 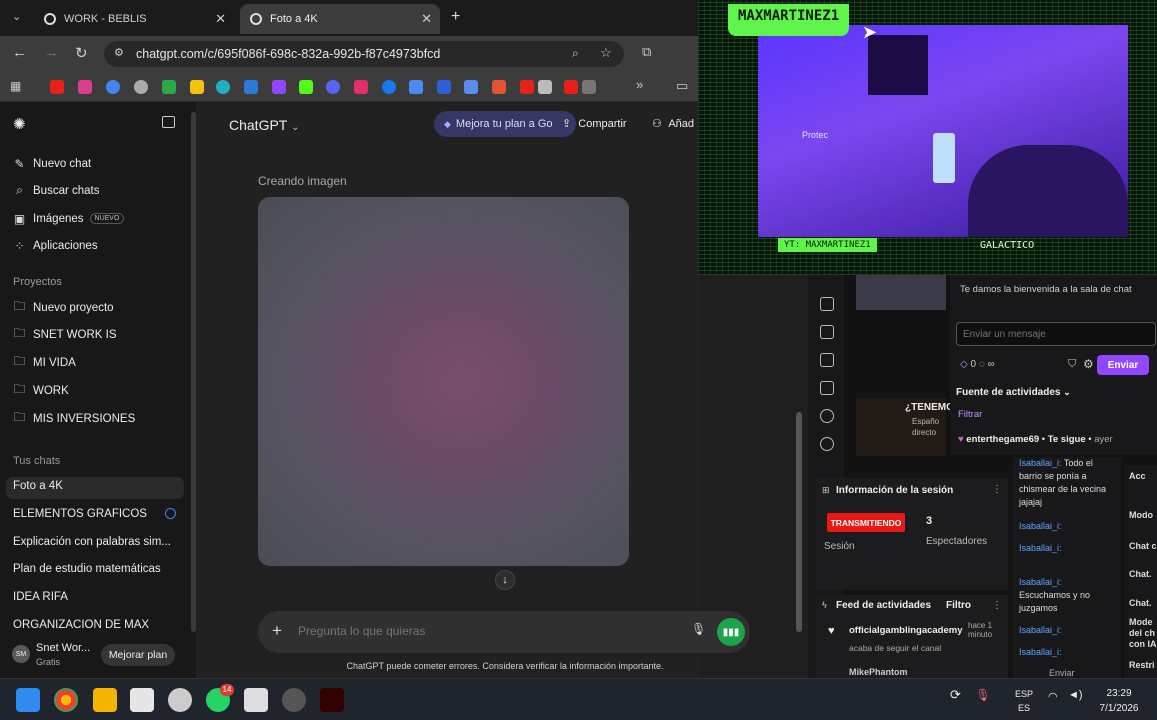 I want to click on canva-bookmark-icon, so click(x=223, y=87).